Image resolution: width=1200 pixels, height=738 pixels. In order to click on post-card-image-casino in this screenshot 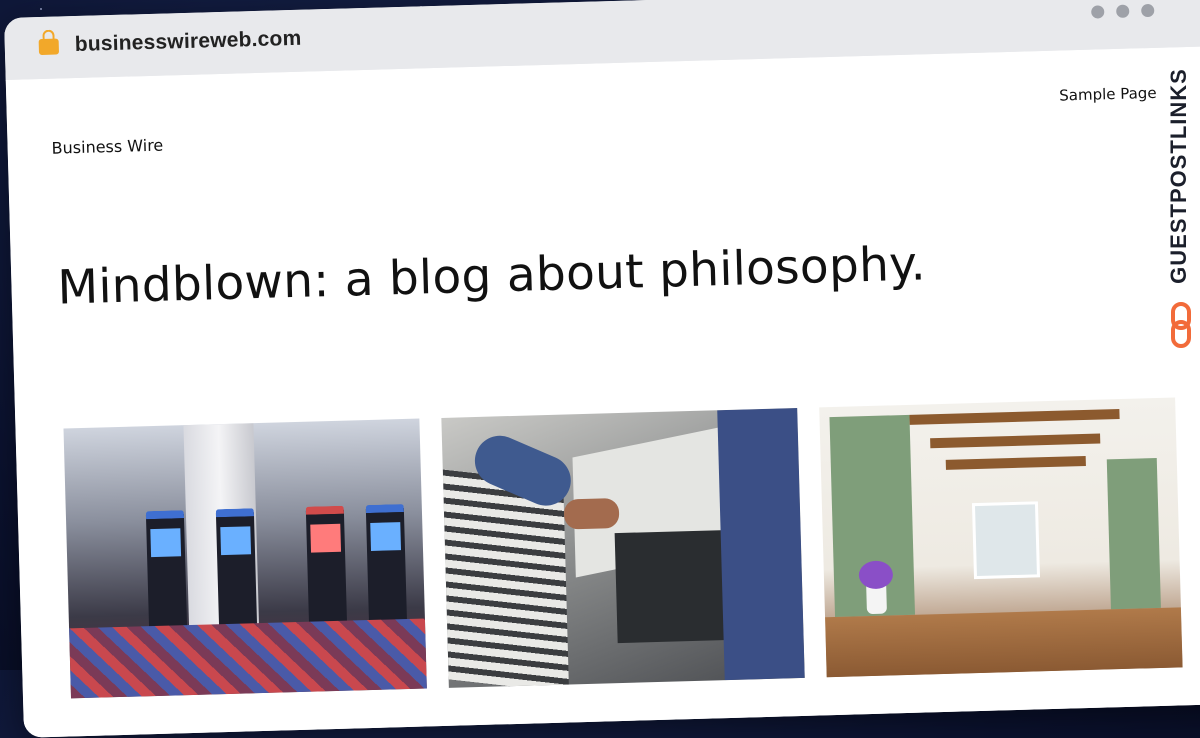, I will do `click(245, 558)`.